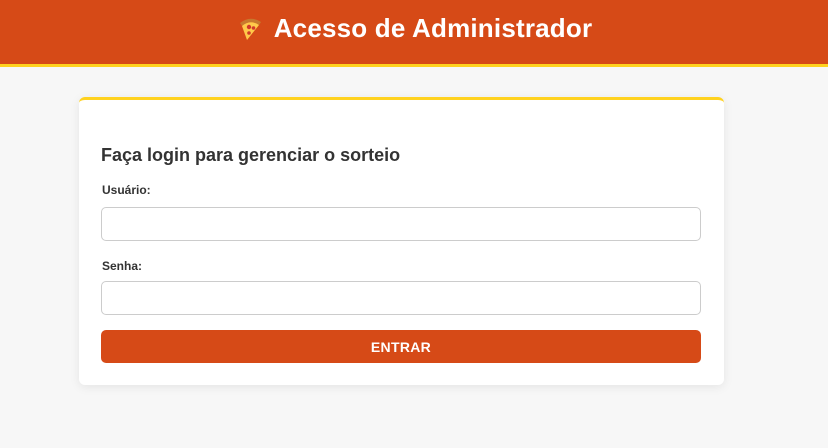 The width and height of the screenshot is (828, 448). Describe the element at coordinates (401, 346) in the screenshot. I see `login-button: ENTRAR` at that location.